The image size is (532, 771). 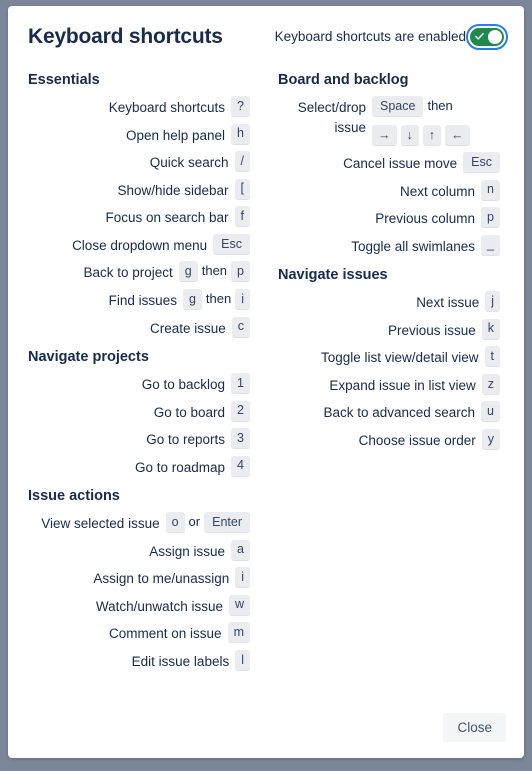 What do you see at coordinates (400, 164) in the screenshot?
I see `shortcut-description: Cancel issue move` at bounding box center [400, 164].